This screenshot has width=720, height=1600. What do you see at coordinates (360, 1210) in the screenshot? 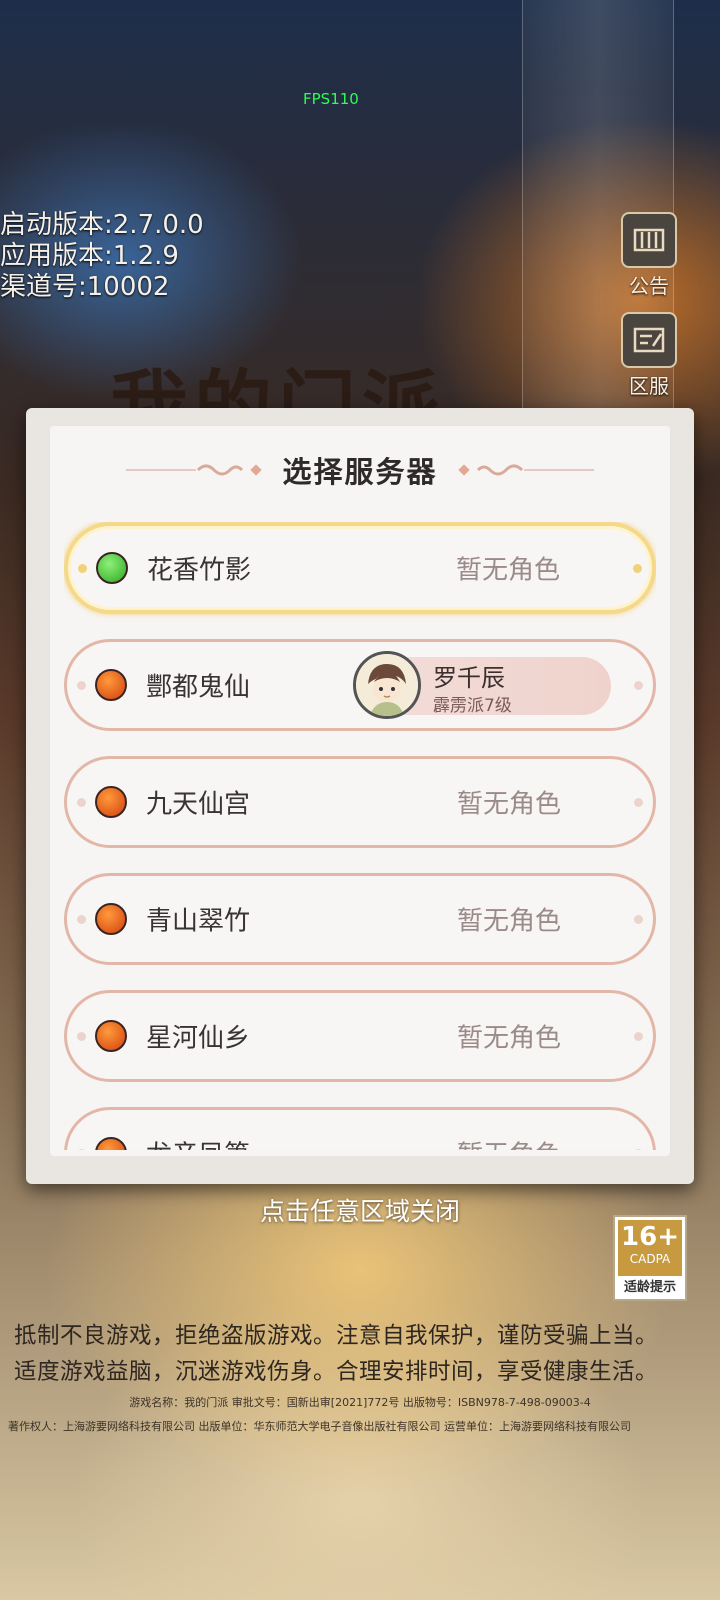
I see `close-hint: 点击任意区域关闭` at bounding box center [360, 1210].